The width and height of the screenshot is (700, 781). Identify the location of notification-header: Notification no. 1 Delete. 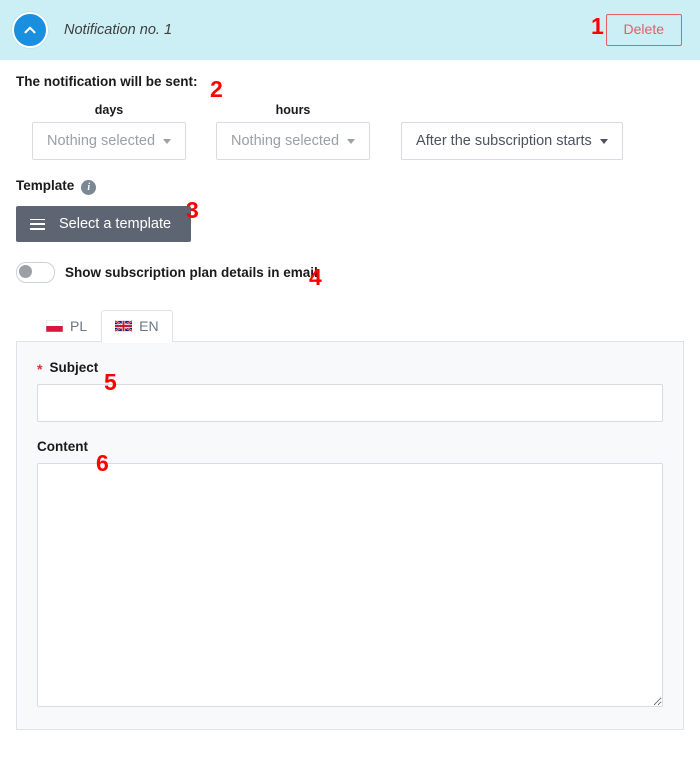
(350, 30).